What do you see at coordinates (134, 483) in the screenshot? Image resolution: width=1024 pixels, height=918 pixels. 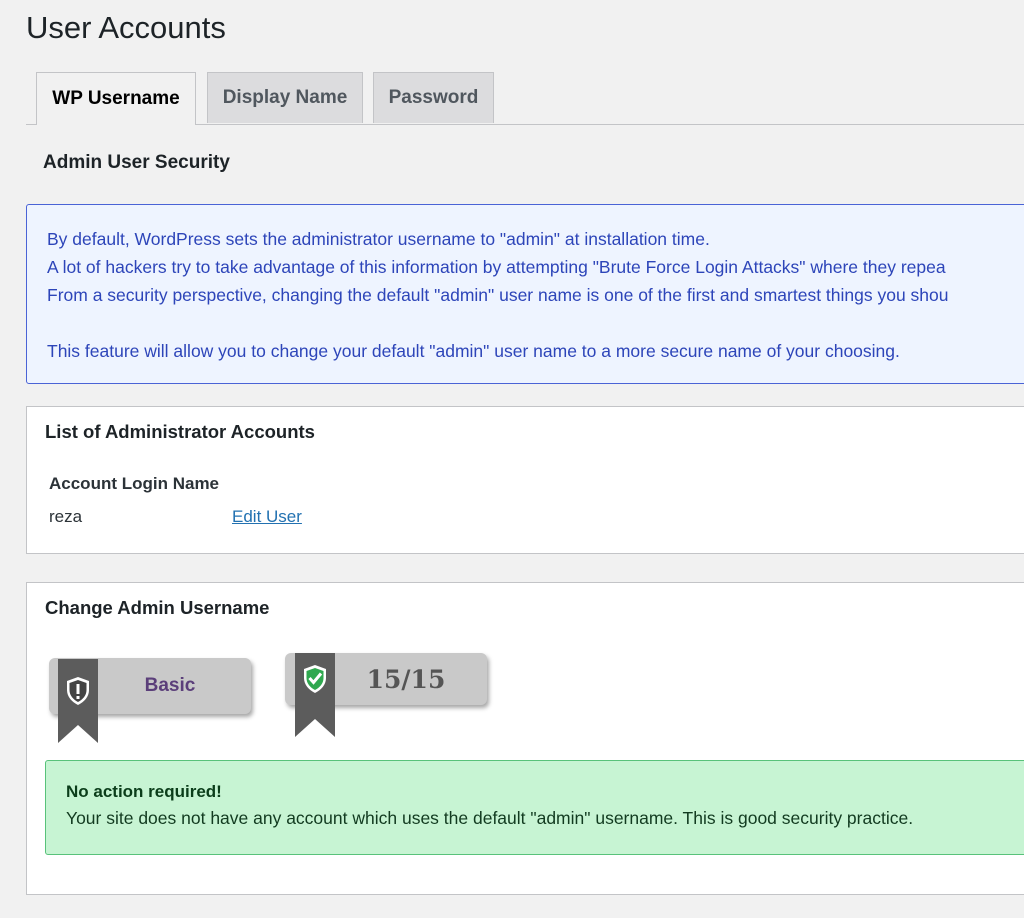 I see `column-header-login: Account Login Name` at bounding box center [134, 483].